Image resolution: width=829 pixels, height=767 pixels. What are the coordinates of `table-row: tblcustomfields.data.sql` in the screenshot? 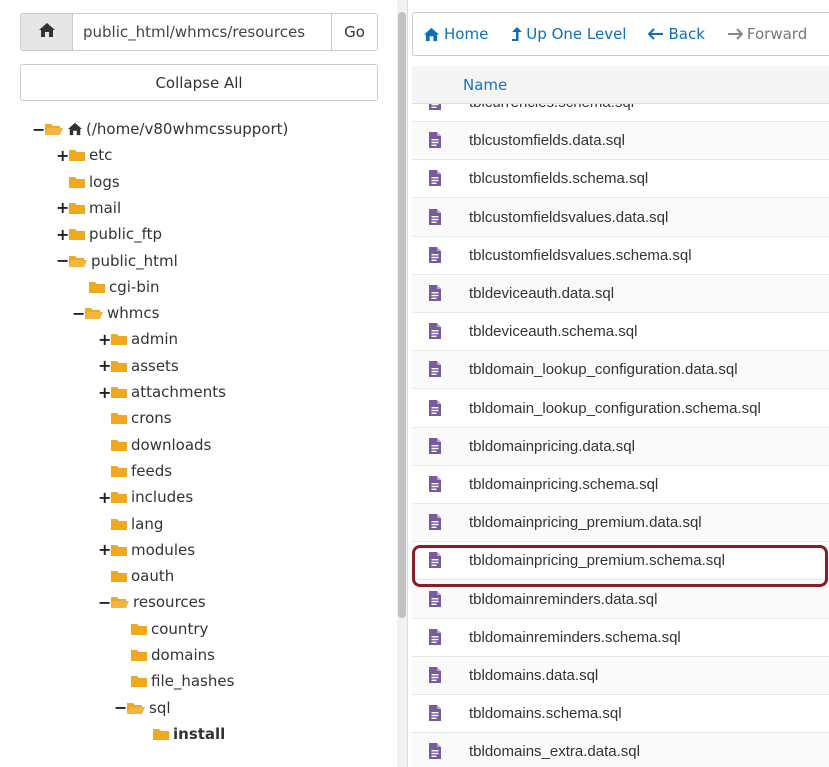 It's located at (620, 141).